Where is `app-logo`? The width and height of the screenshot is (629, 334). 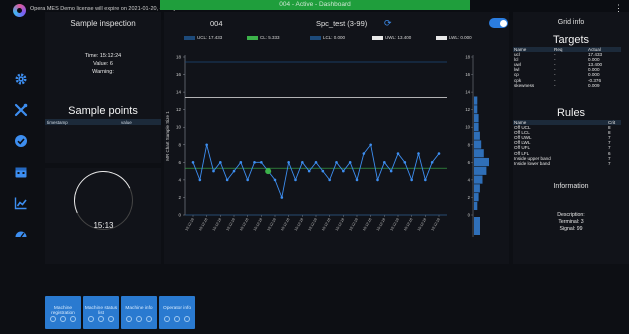 app-logo is located at coordinates (19, 10).